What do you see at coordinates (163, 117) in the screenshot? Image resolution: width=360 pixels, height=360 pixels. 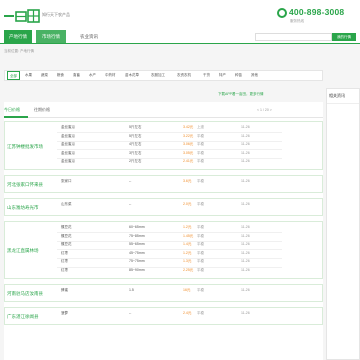 I see `tab-divider` at bounding box center [163, 117].